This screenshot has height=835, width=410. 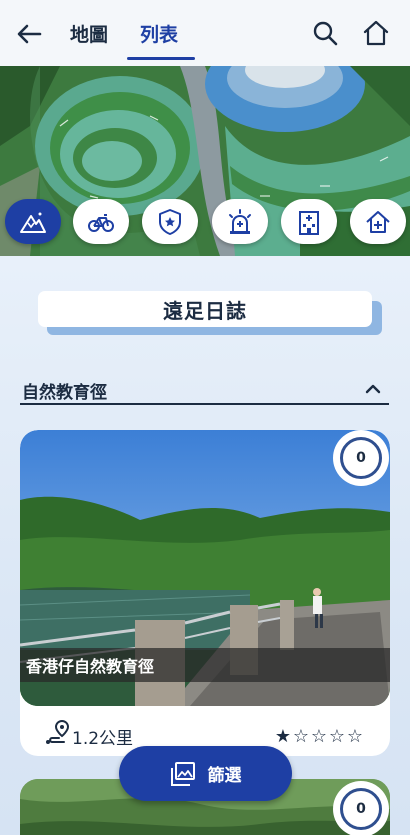 What do you see at coordinates (103, 739) in the screenshot?
I see `trail-distance: 1.2公里` at bounding box center [103, 739].